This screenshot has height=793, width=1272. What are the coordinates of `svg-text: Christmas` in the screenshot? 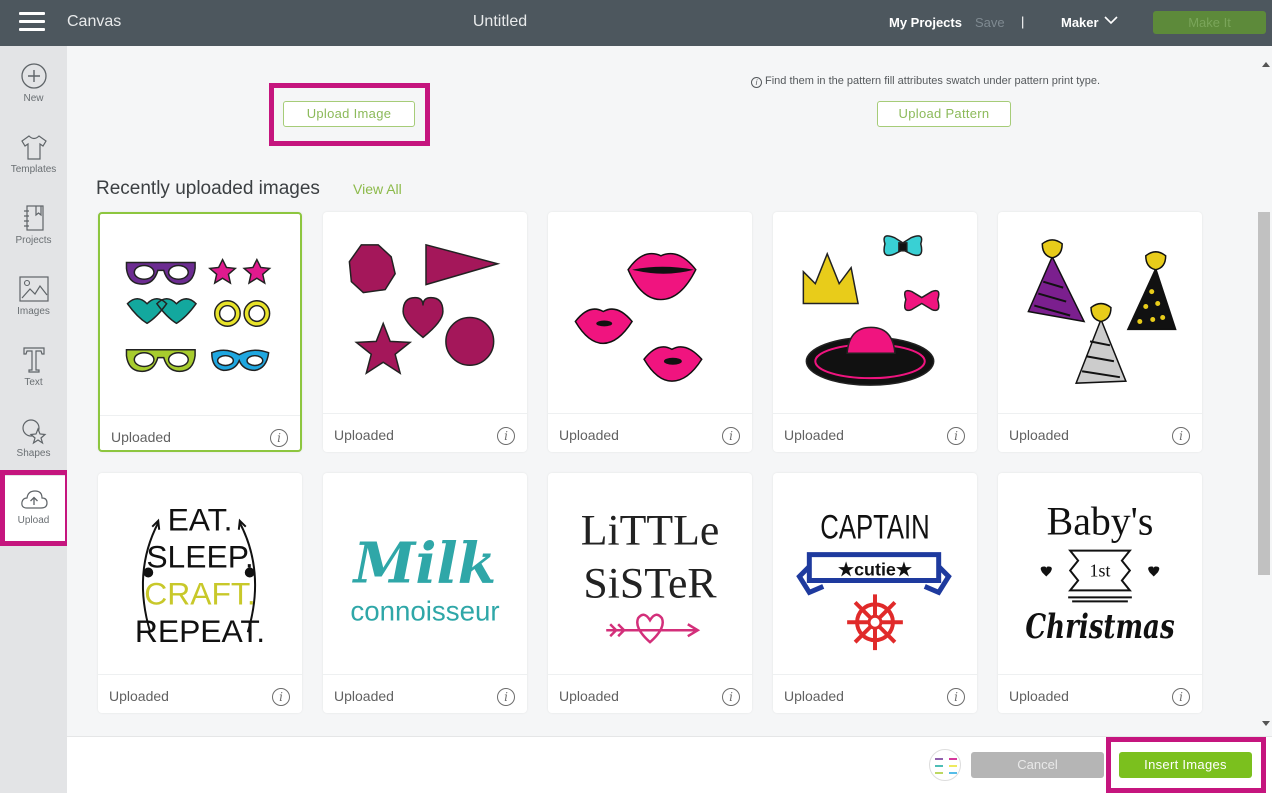 It's located at (1099, 626).